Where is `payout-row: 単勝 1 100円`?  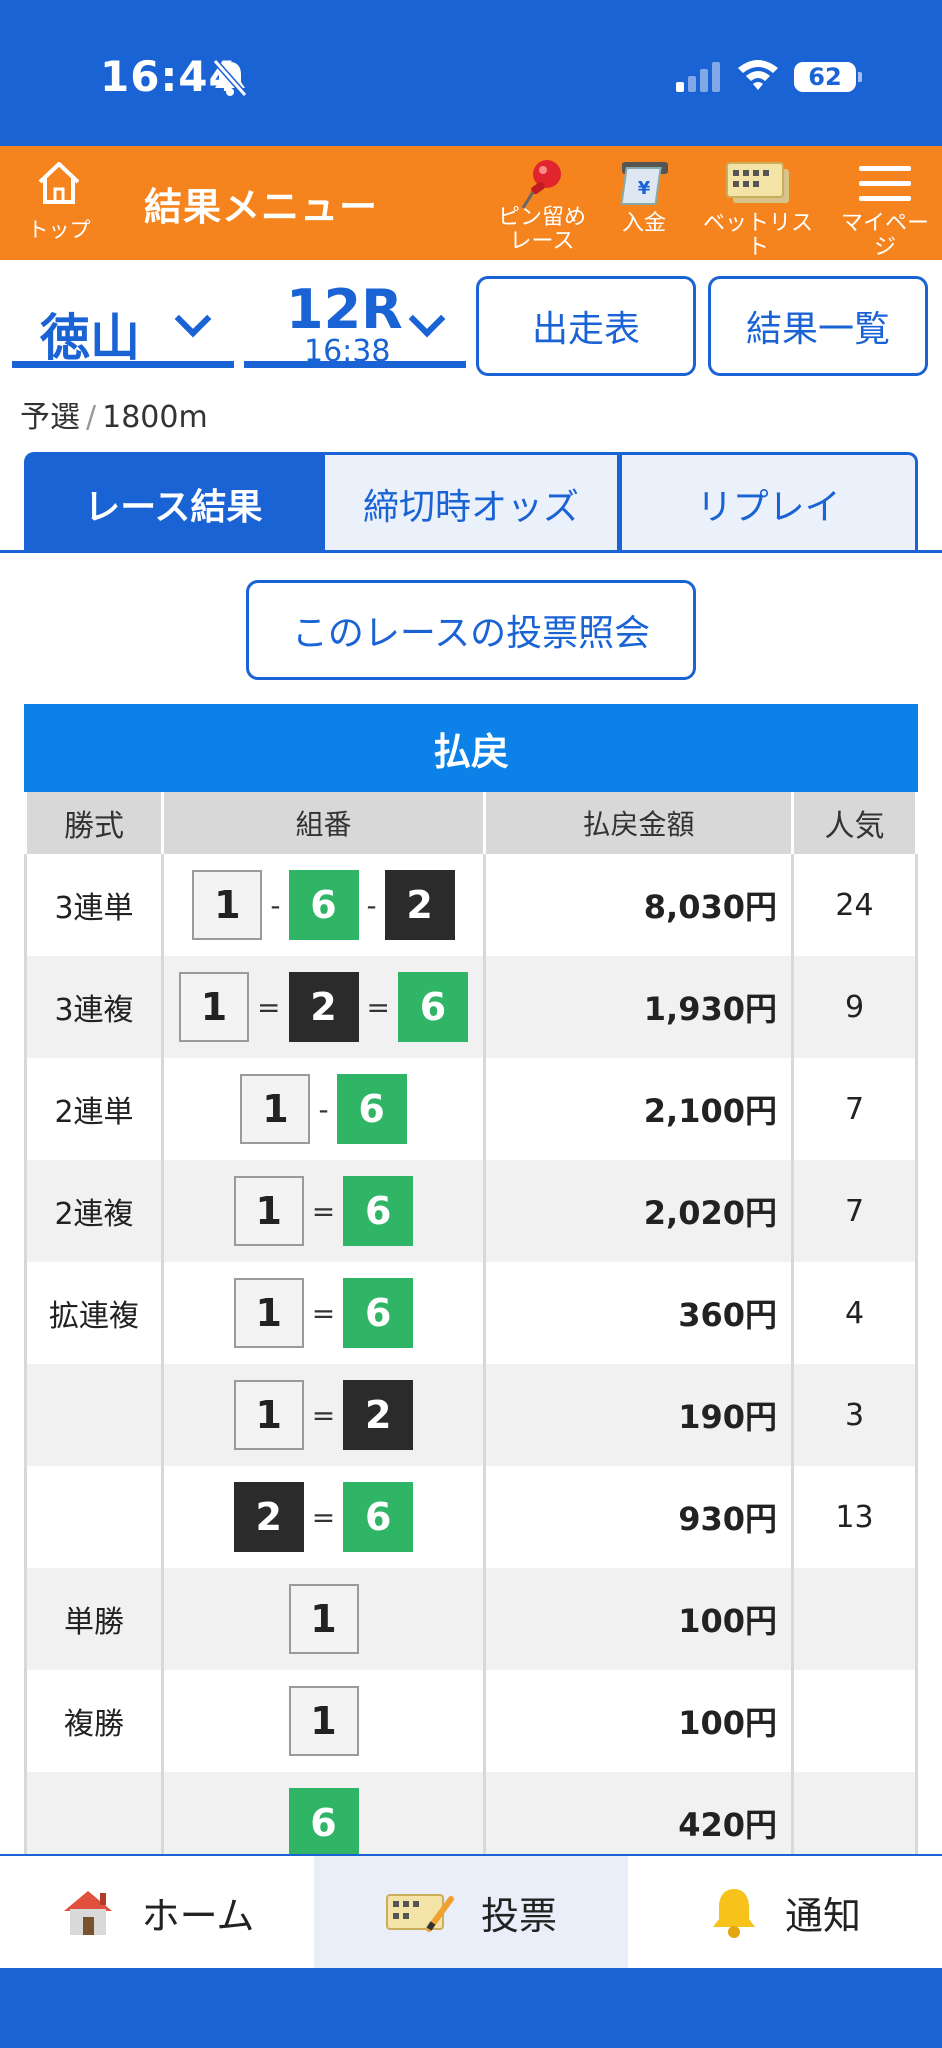
payout-row: 単勝 1 100円 is located at coordinates (471, 1619).